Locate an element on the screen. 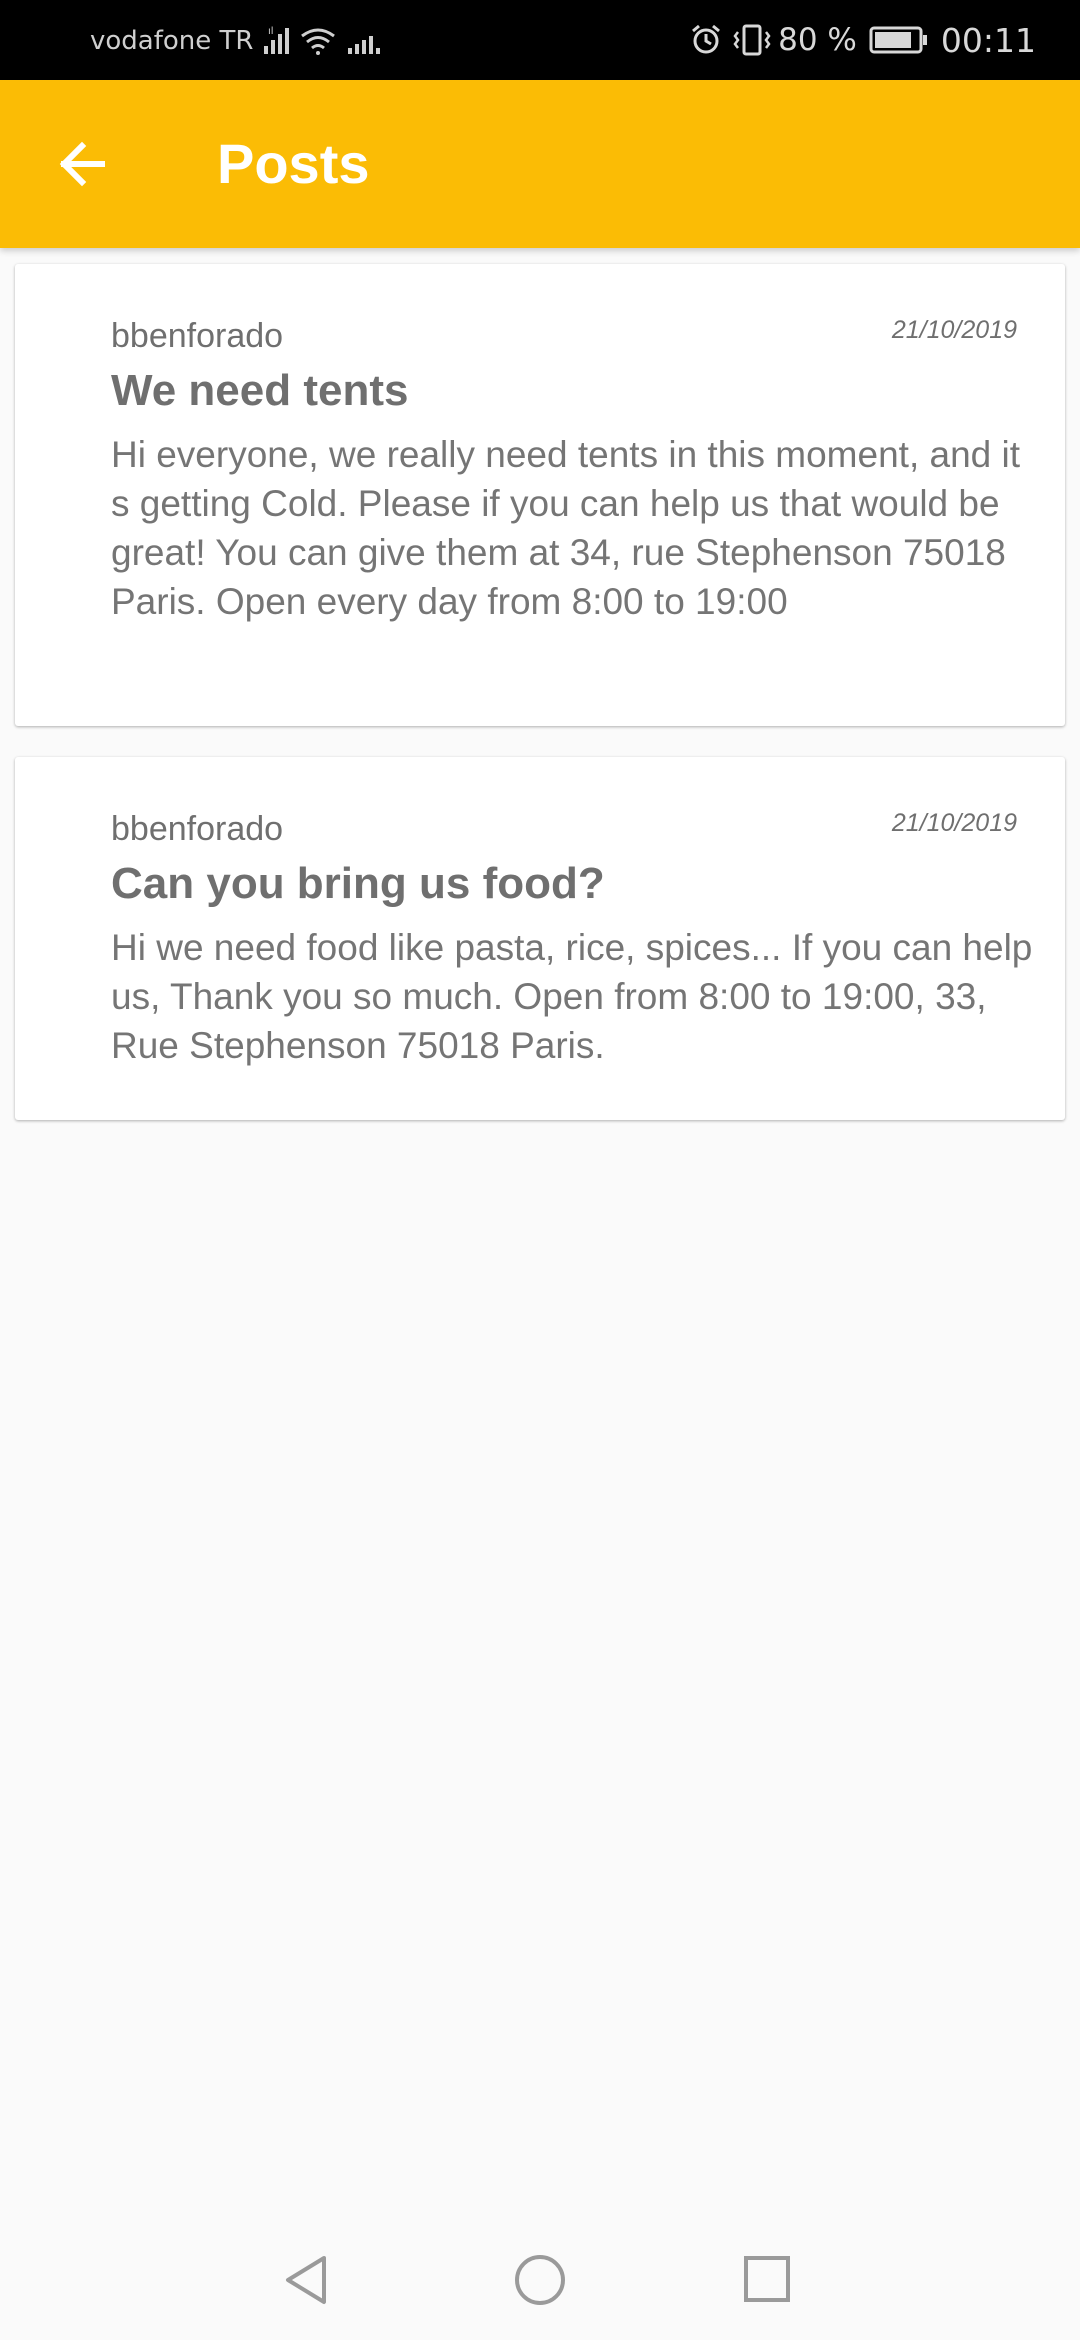 This screenshot has width=1080, height=2340. vibrate-icon is located at coordinates (752, 40).